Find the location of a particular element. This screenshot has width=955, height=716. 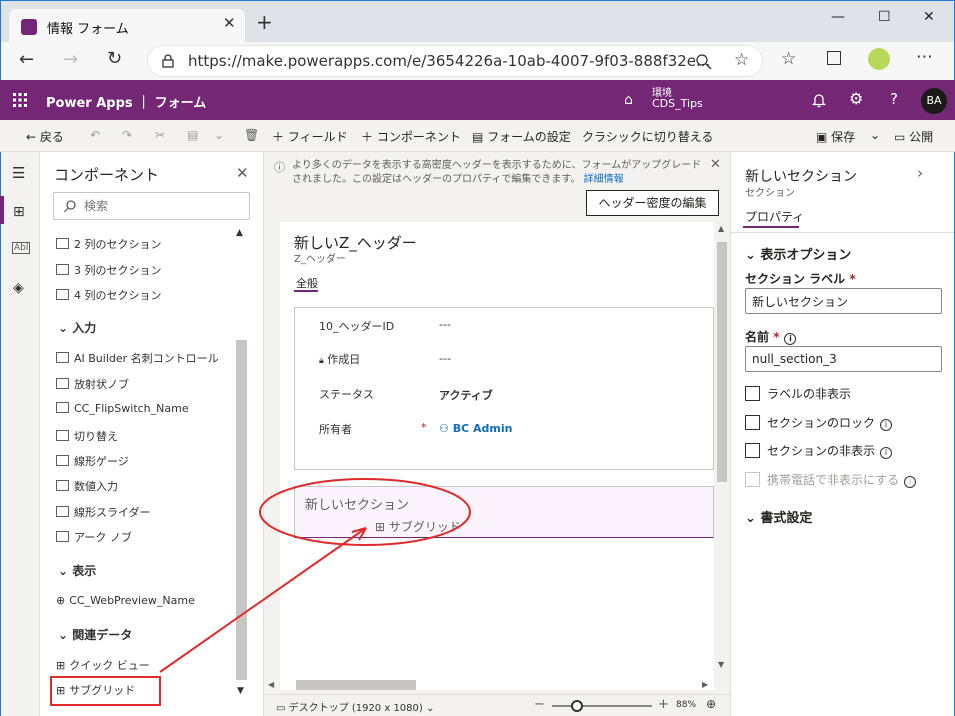

zoom-in-icon: + is located at coordinates (663, 704).